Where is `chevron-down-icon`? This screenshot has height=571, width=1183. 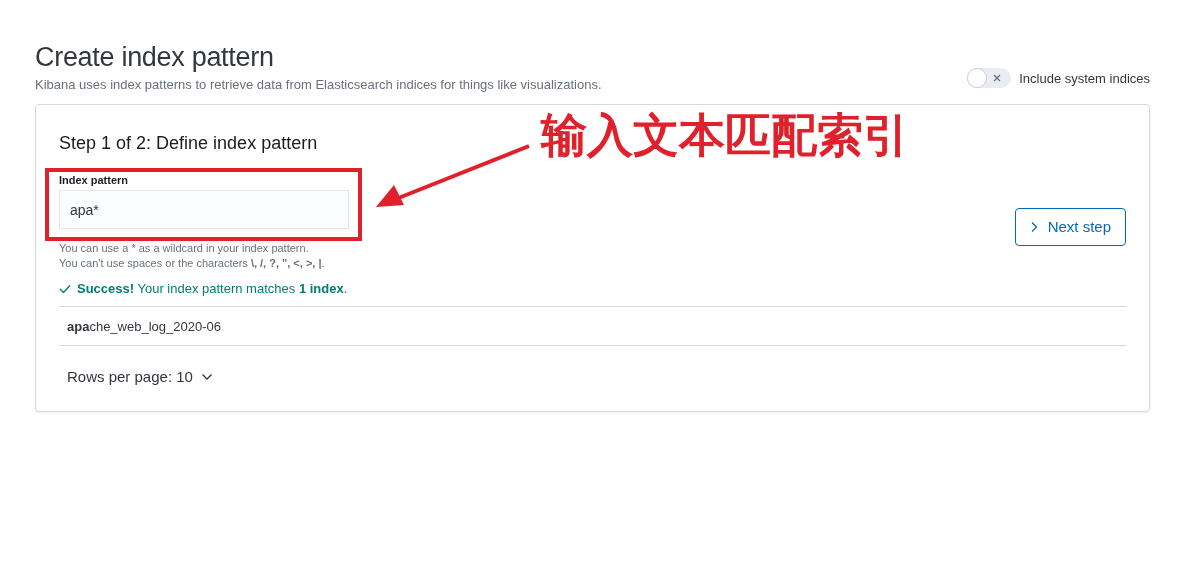 chevron-down-icon is located at coordinates (206, 376).